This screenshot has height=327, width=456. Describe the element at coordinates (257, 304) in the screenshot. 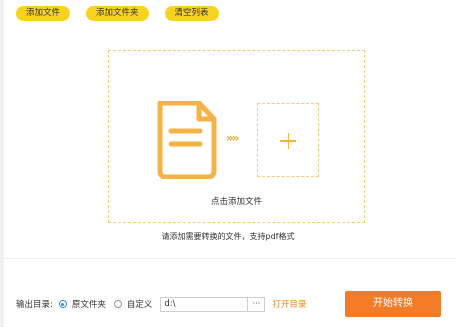

I see `browse-button: ···` at that location.